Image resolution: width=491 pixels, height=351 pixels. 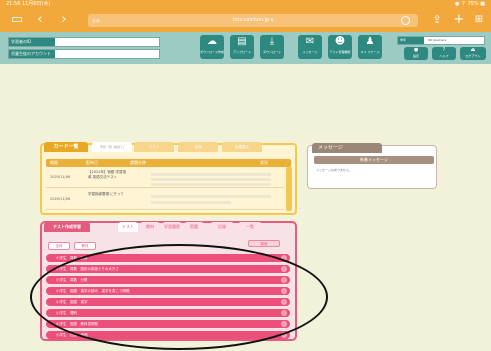 What do you see at coordinates (264, 163) in the screenshot?
I see `col-status: 状況` at bounding box center [264, 163].